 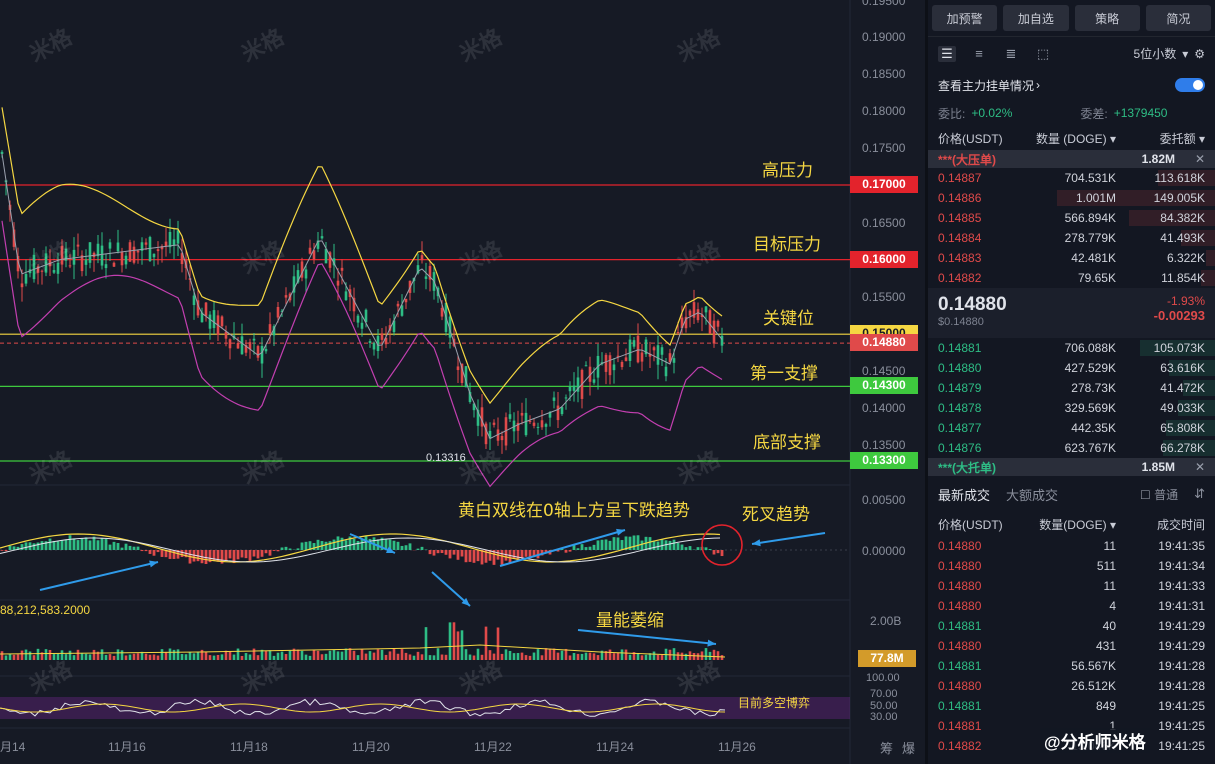 What do you see at coordinates (1011, 54) in the screenshot?
I see `asks-view-icon: ≣` at bounding box center [1011, 54].